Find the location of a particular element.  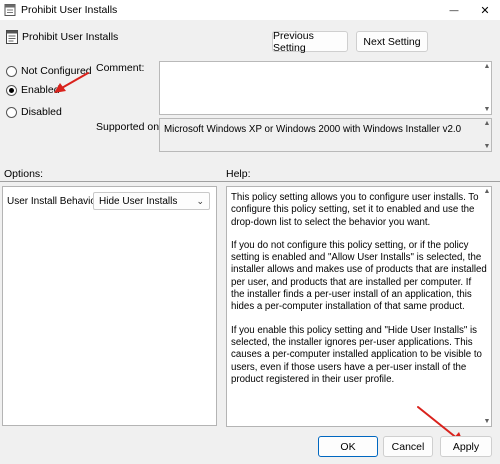

close-icon: ✕ is located at coordinates (485, 10).